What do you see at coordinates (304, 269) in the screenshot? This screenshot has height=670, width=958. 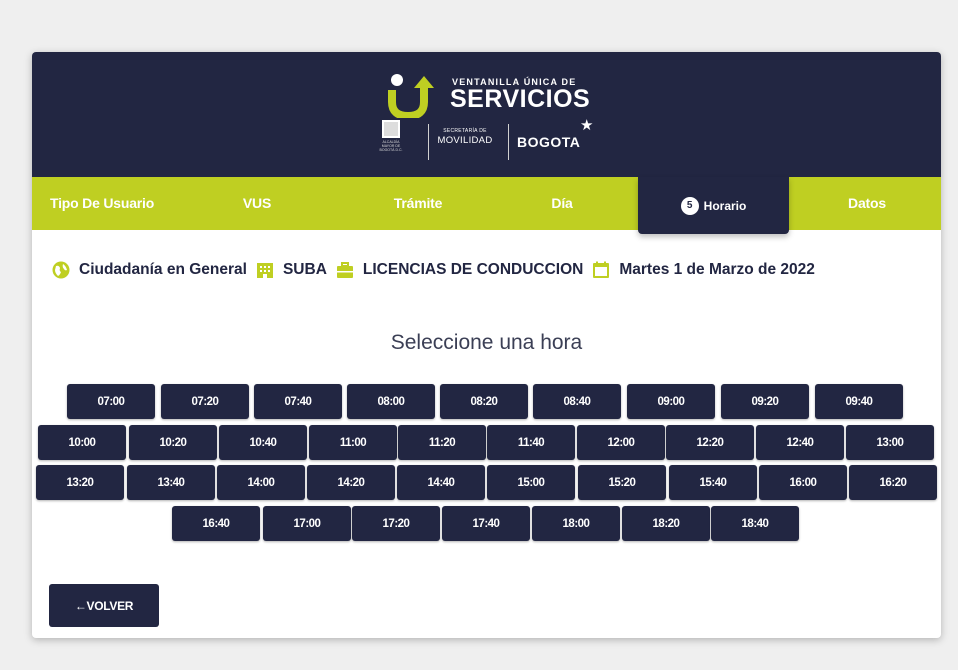 I see `office-text: SUBA` at bounding box center [304, 269].